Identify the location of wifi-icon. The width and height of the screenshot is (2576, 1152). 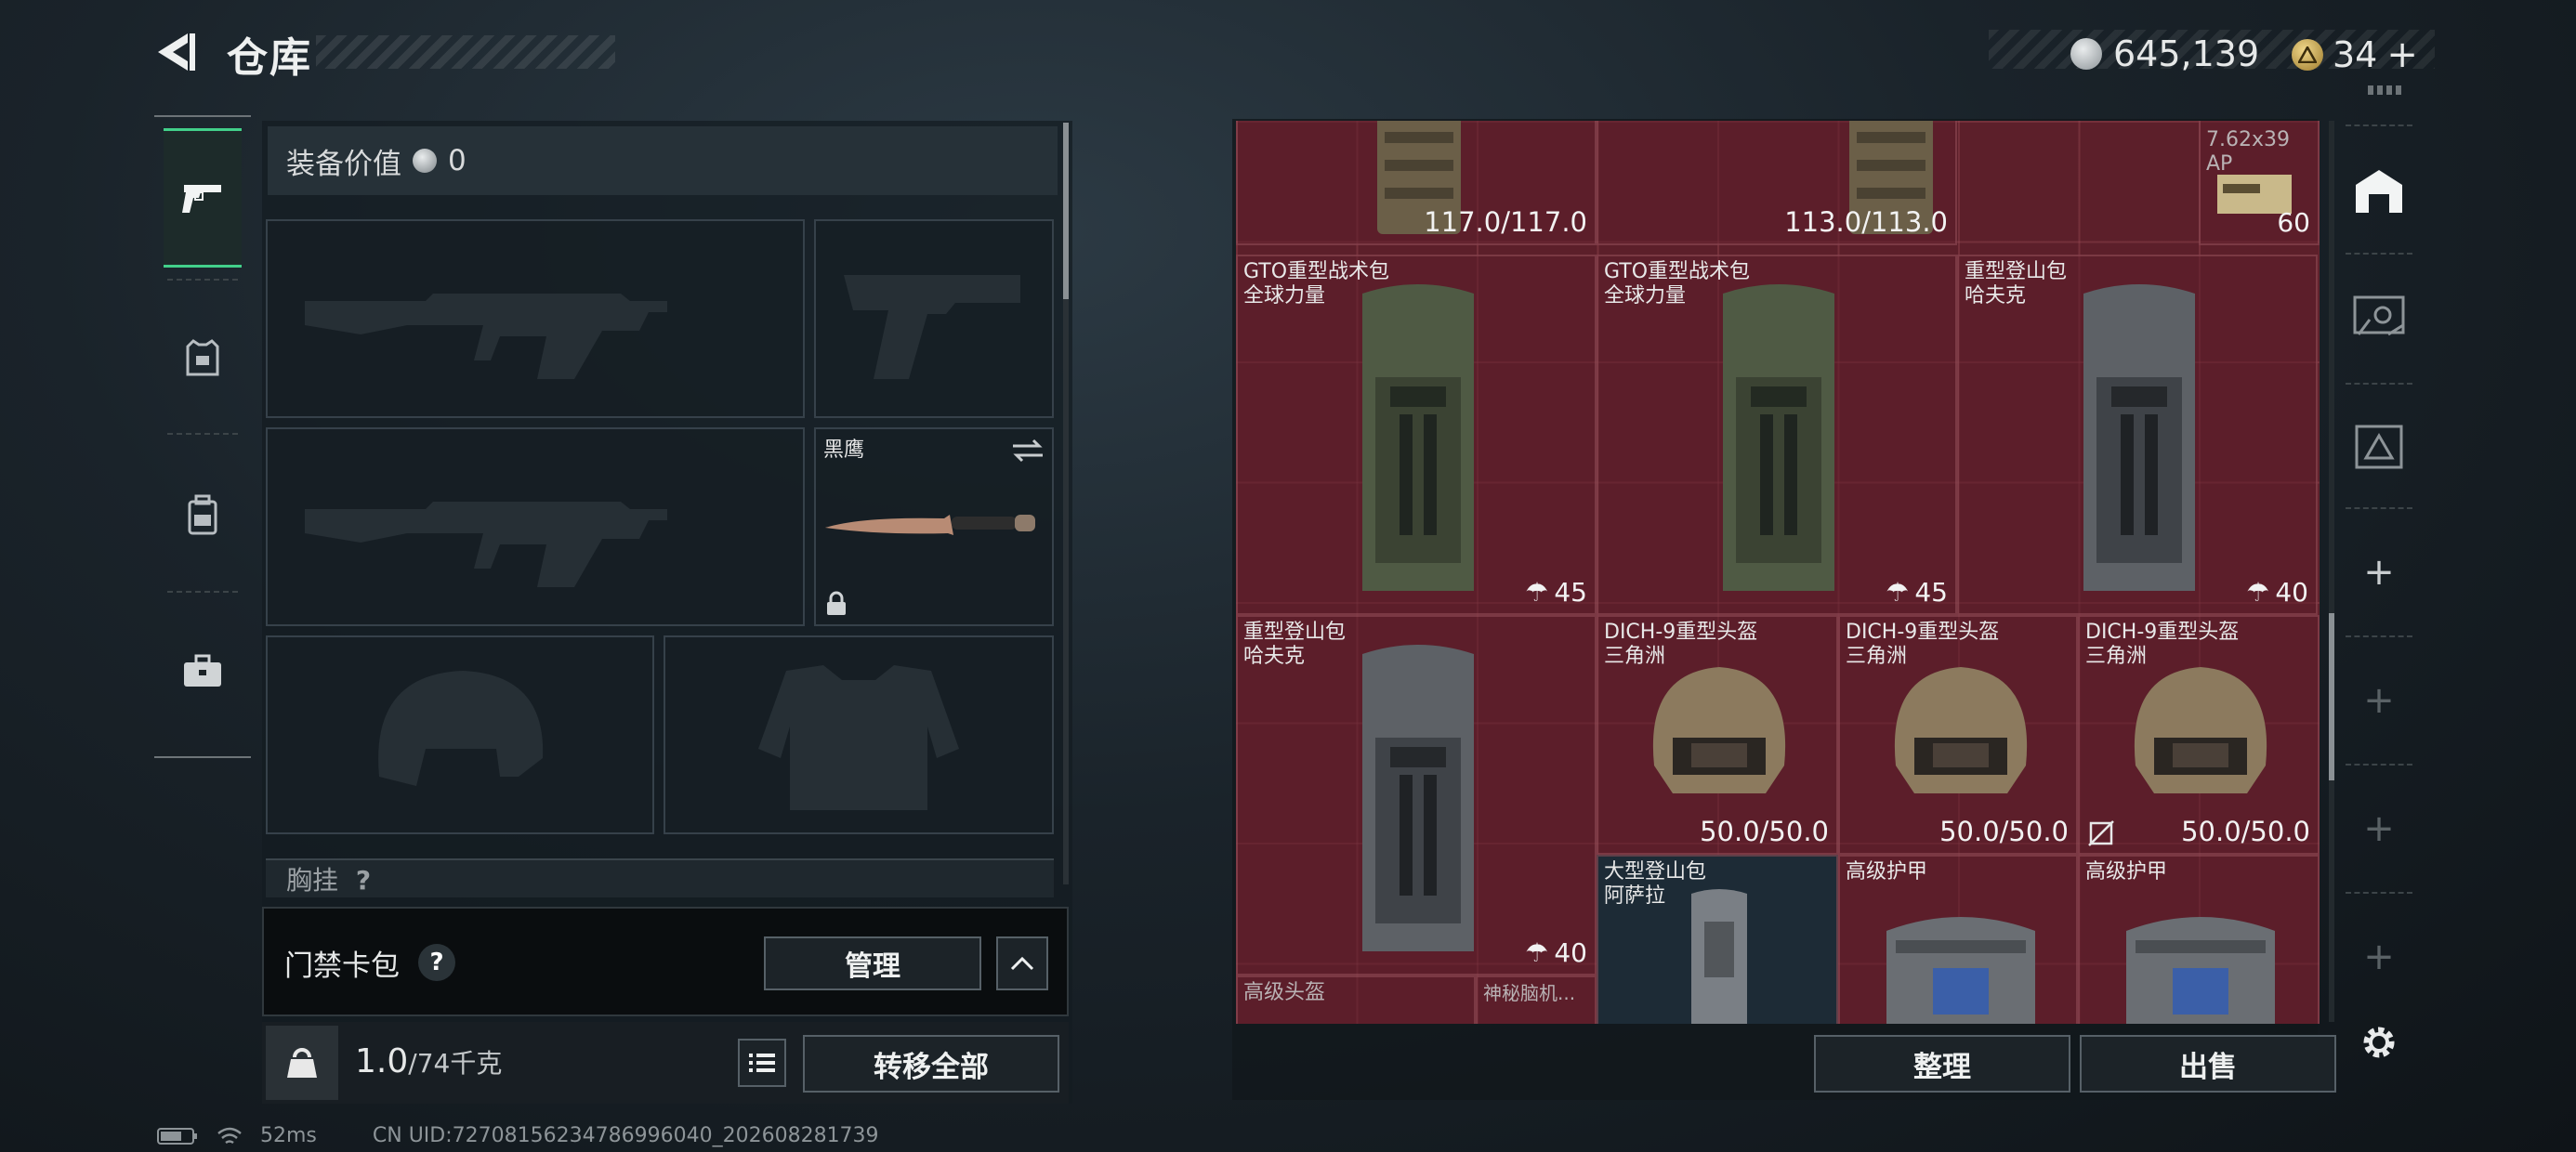
(229, 1135).